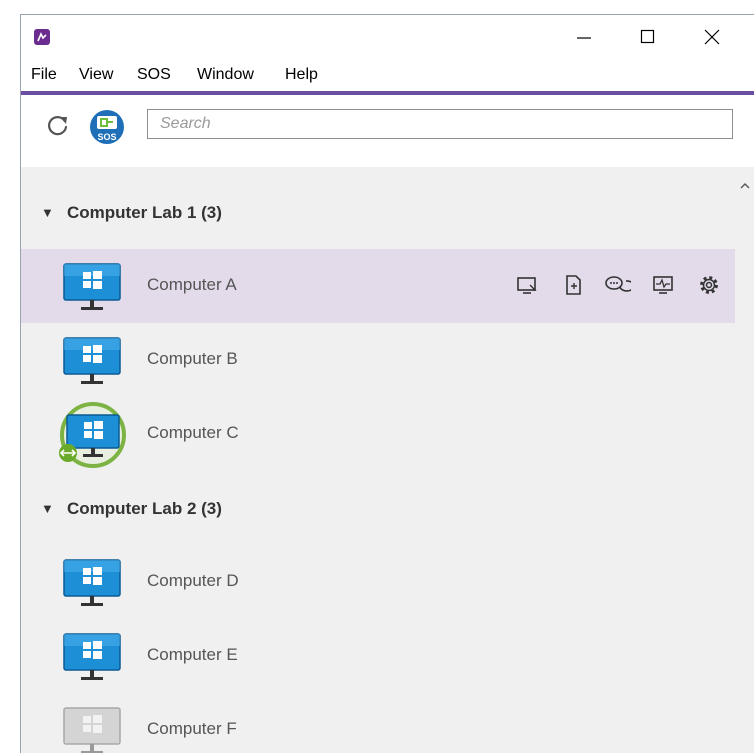 This screenshot has height=753, width=754. Describe the element at coordinates (42, 37) in the screenshot. I see `app-logo-icon` at that location.